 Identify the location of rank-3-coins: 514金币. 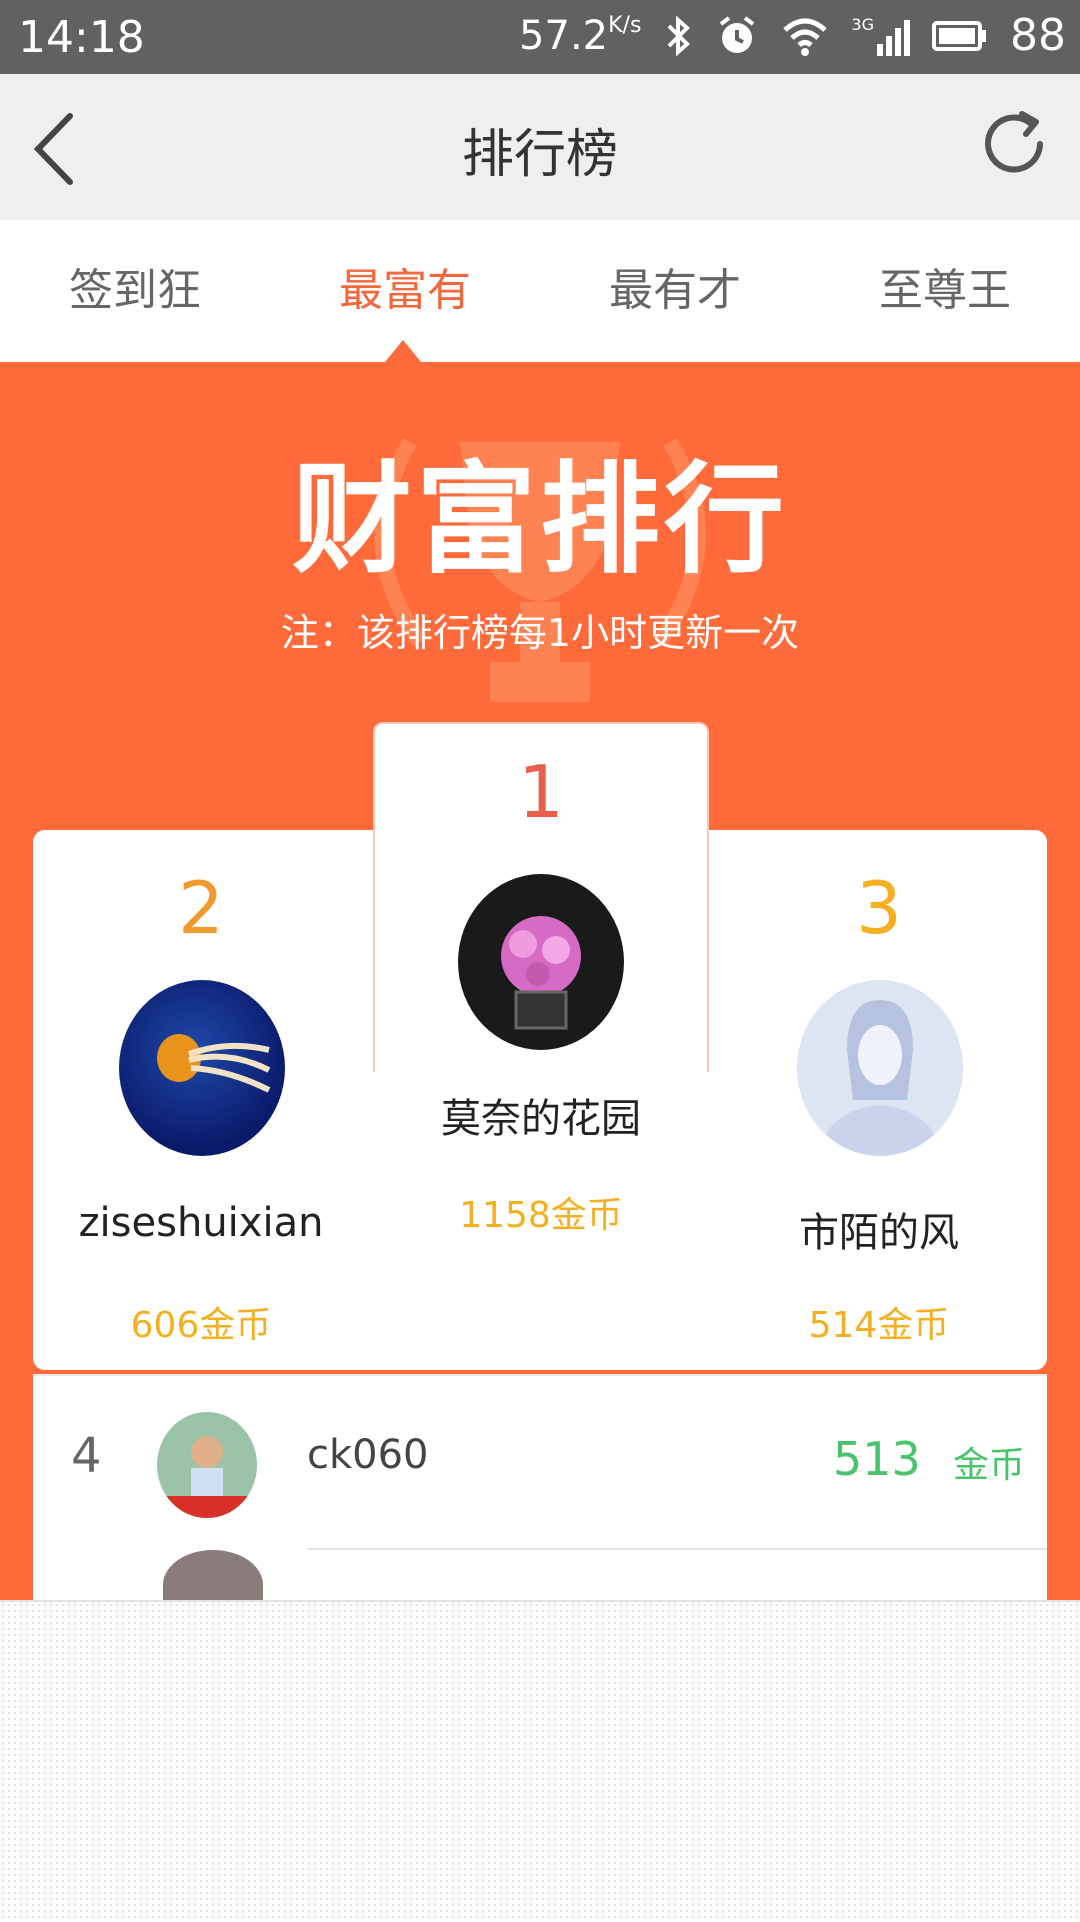
(879, 1325).